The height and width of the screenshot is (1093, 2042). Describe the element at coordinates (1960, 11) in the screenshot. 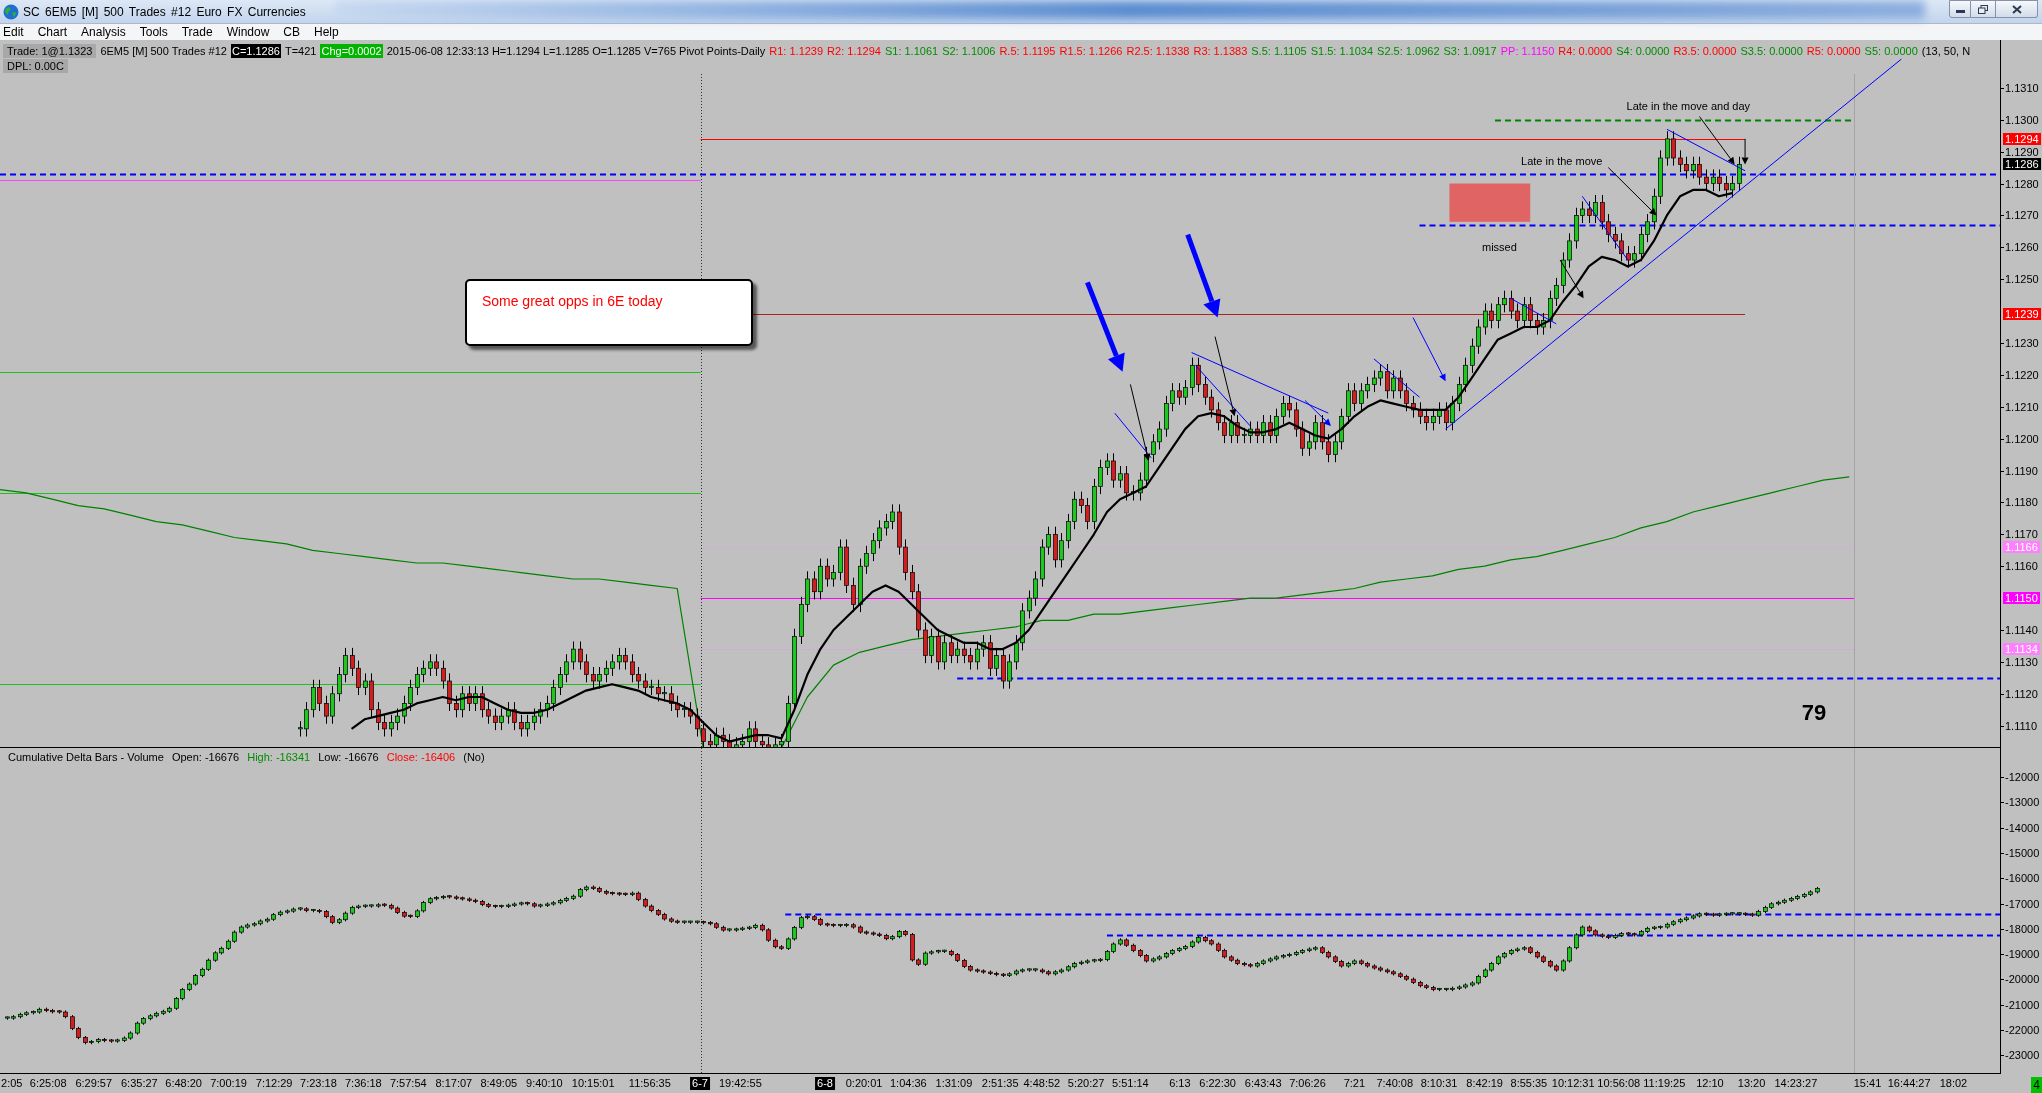

I see `minimize-icon` at that location.